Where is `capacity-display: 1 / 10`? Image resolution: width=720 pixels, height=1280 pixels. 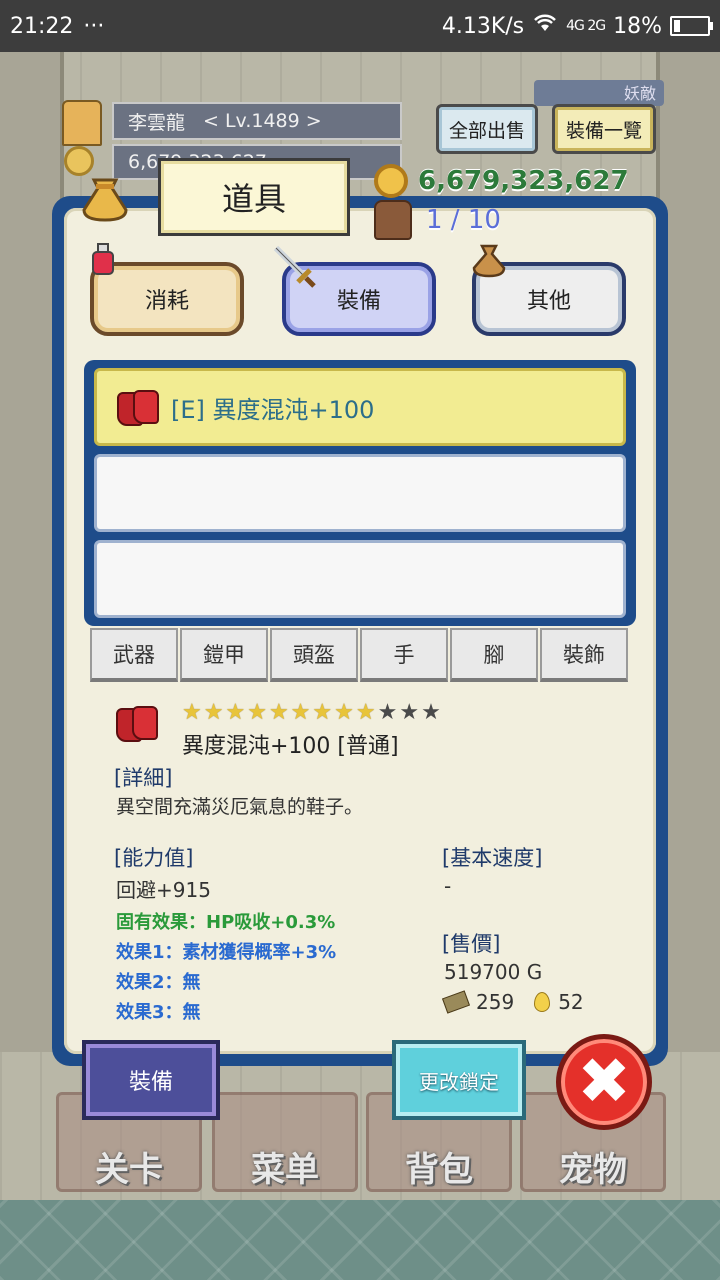
capacity-display: 1 / 10 is located at coordinates (437, 220).